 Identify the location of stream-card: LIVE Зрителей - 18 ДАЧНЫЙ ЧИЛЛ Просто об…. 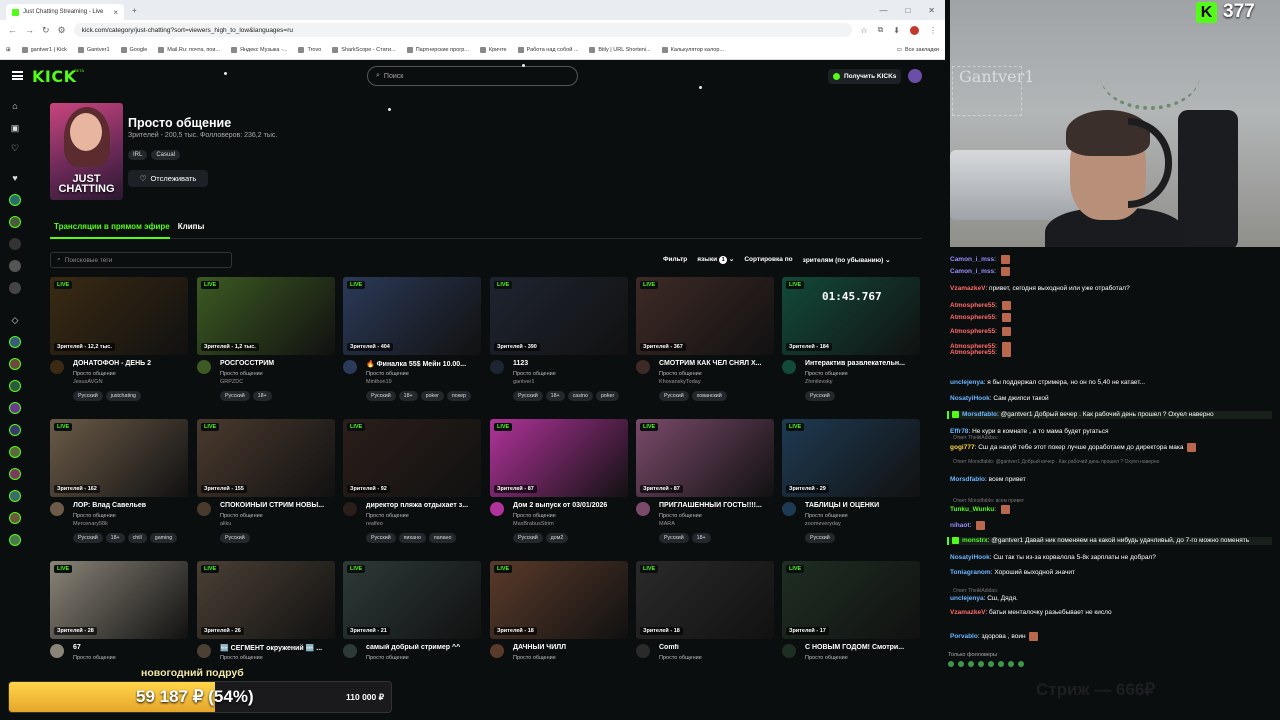
(559, 614).